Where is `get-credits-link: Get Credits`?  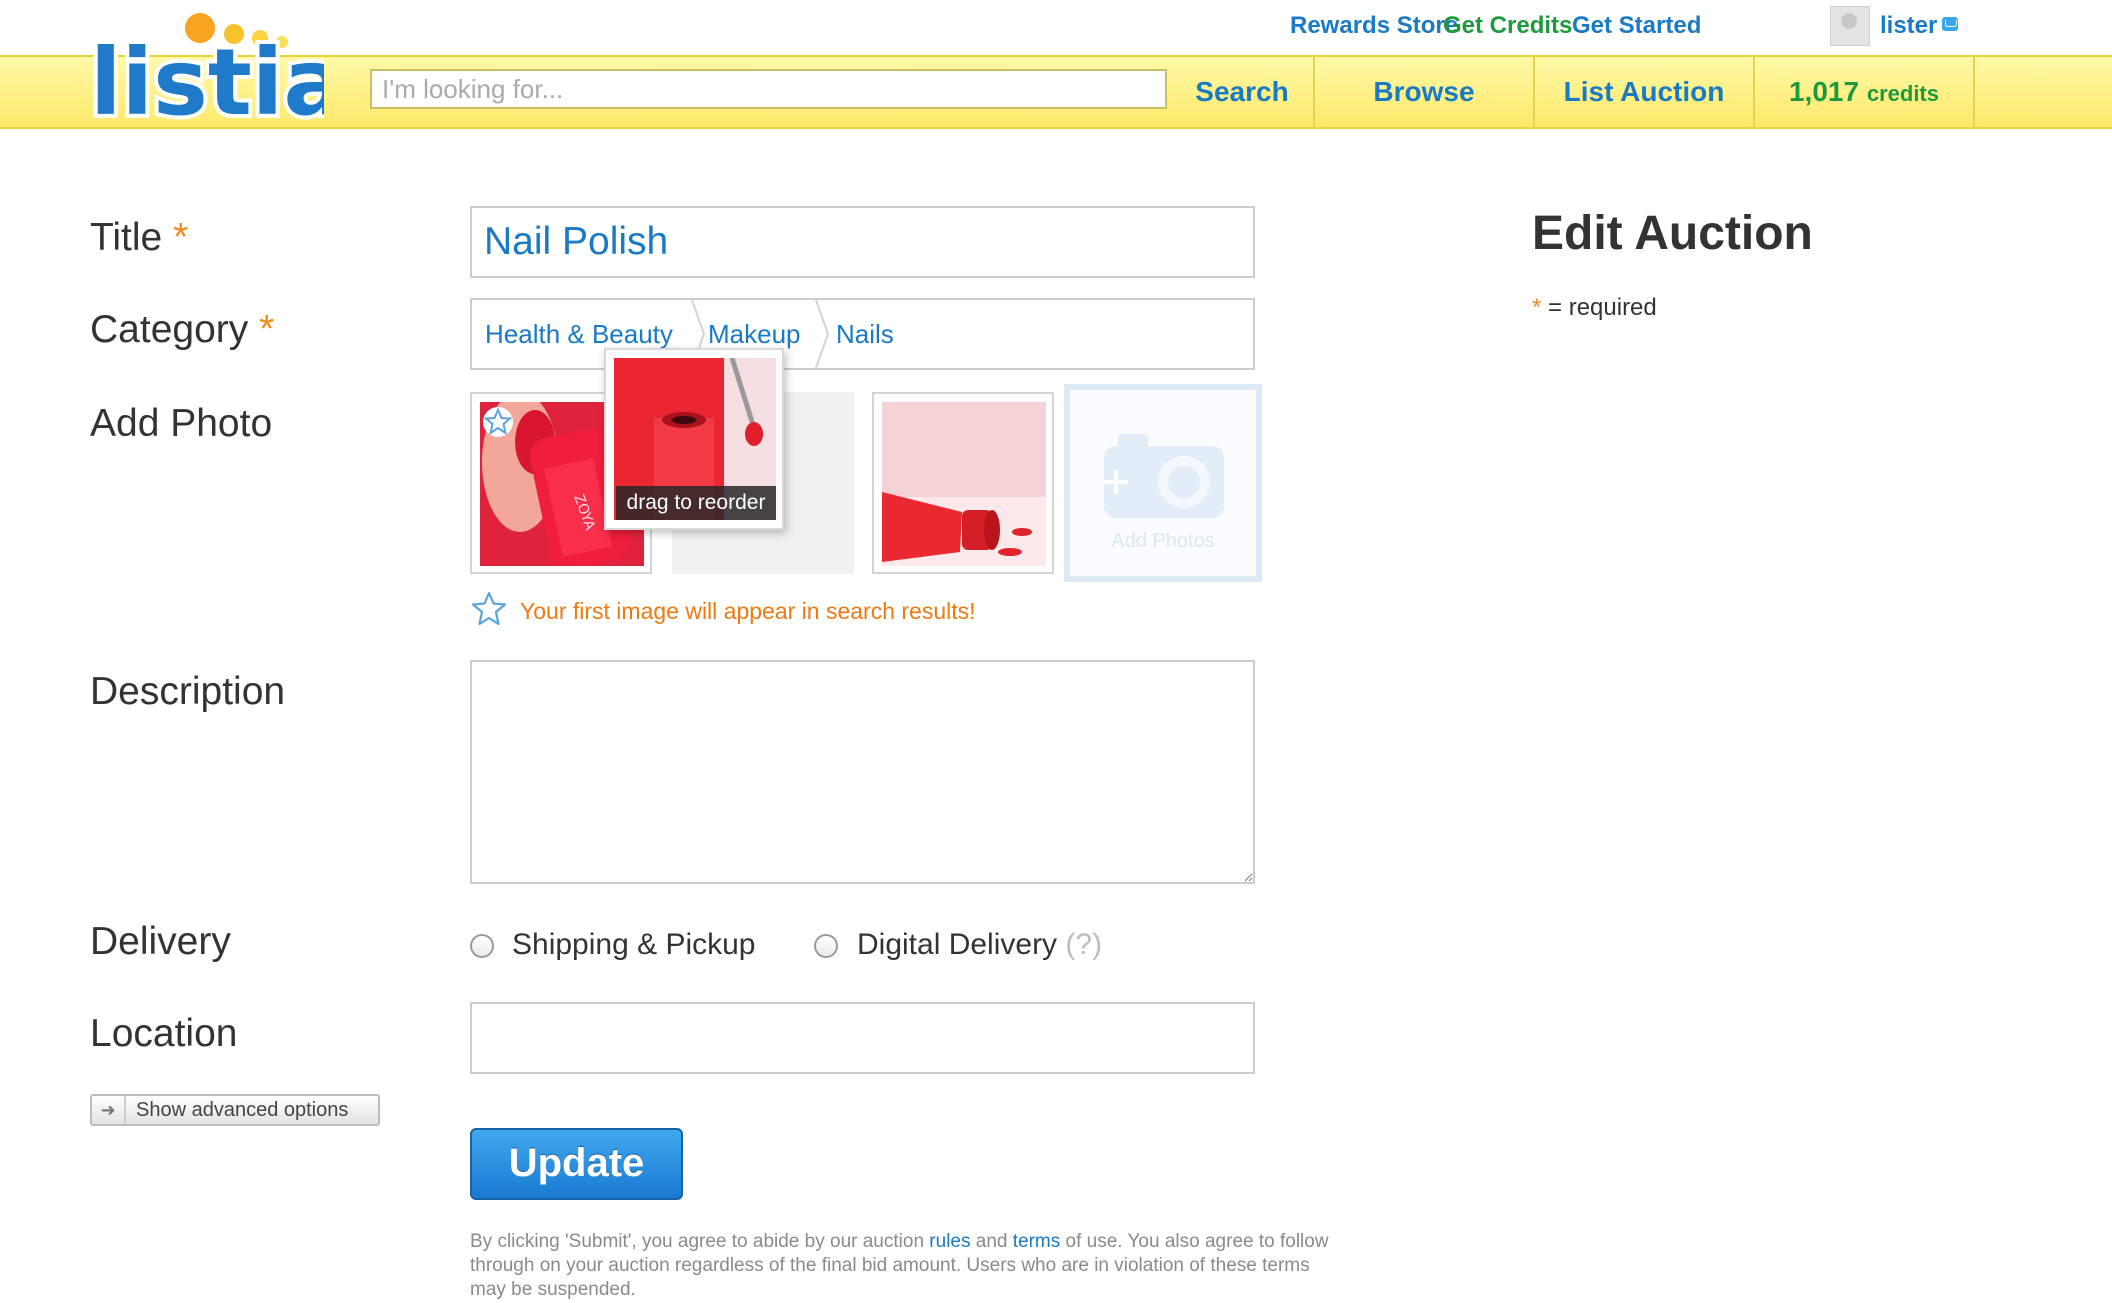
get-credits-link: Get Credits is located at coordinates (1507, 26).